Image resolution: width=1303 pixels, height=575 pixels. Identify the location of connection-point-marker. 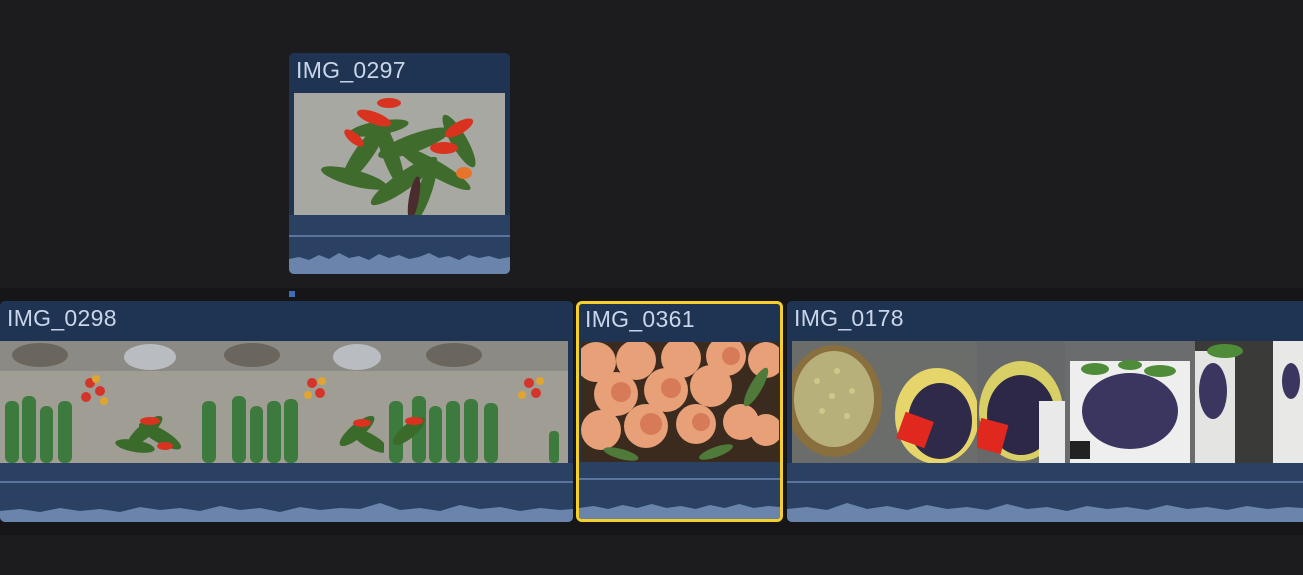
(292, 294).